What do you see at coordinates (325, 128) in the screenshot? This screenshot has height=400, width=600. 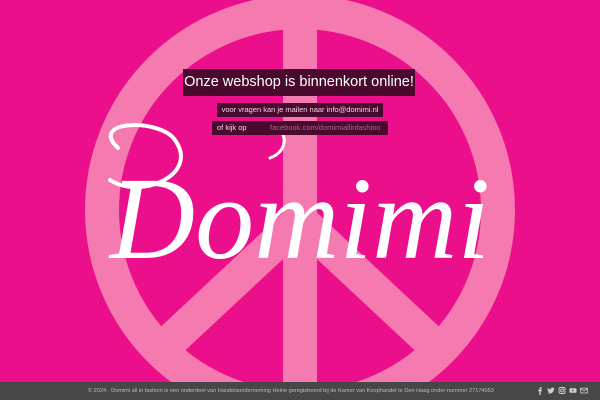 I see `facebook-link: facebook.com/domimiallinfashion` at bounding box center [325, 128].